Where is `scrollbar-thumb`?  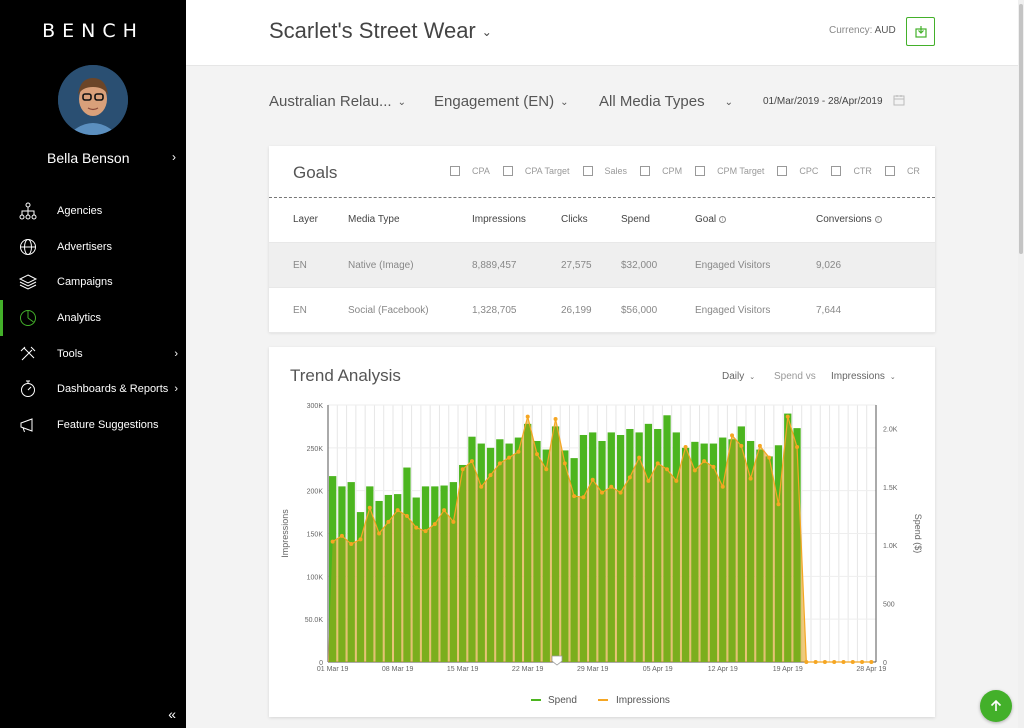 scrollbar-thumb is located at coordinates (1021, 129).